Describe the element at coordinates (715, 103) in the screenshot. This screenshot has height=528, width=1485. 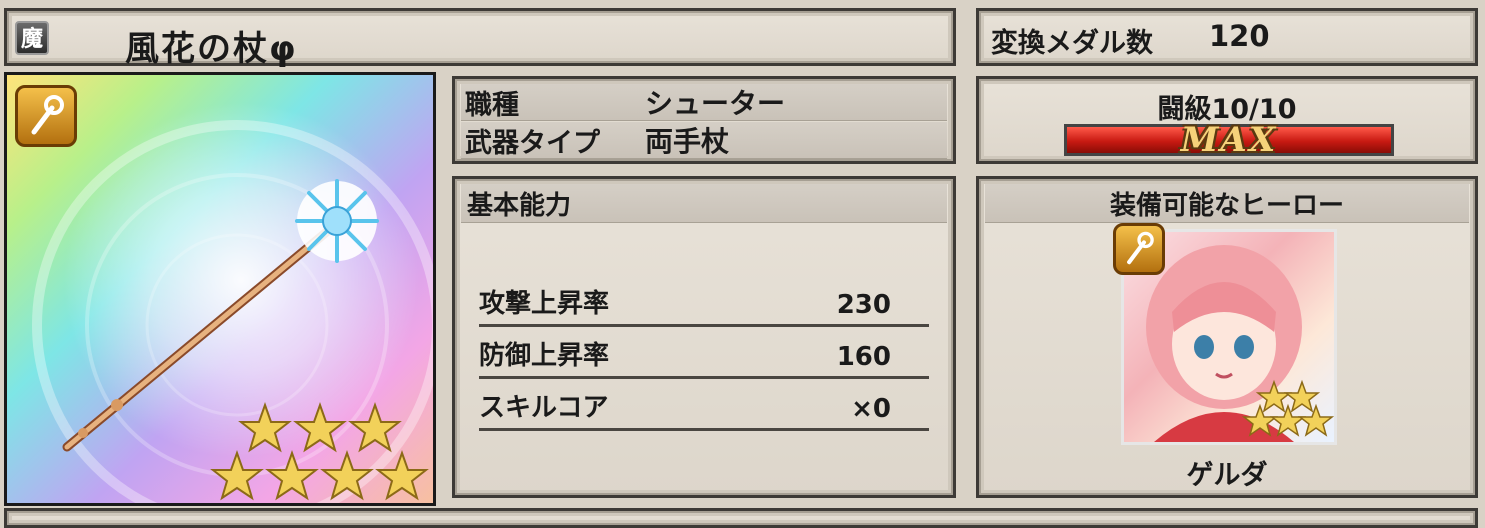
I see `class-value: シューター` at that location.